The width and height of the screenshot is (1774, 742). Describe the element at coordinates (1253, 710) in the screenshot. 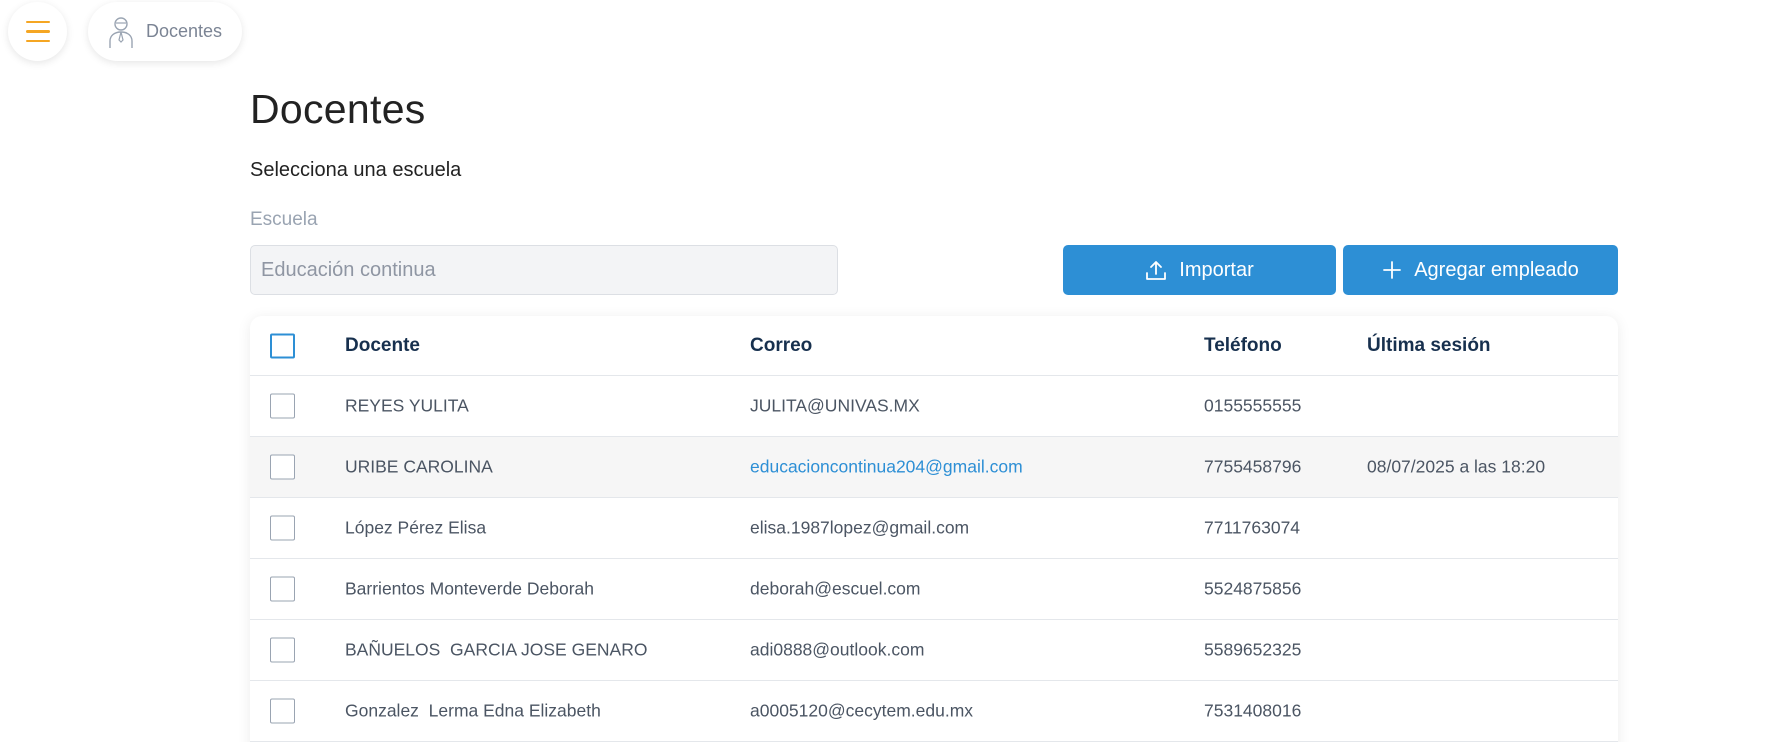

I see `teacher-phone: 7531408016` at that location.